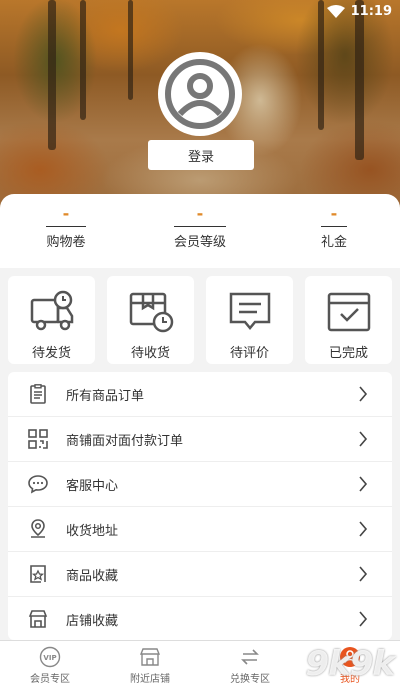  Describe the element at coordinates (250, 665) in the screenshot. I see `tab-exchange-zone: 兑换专区` at that location.